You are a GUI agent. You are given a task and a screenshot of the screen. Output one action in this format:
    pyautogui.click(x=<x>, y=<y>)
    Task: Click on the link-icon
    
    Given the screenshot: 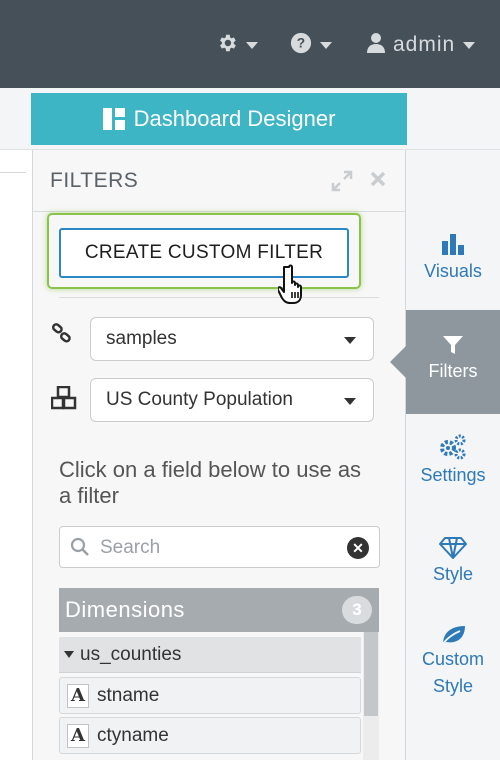 What is the action you would take?
    pyautogui.click(x=62, y=335)
    